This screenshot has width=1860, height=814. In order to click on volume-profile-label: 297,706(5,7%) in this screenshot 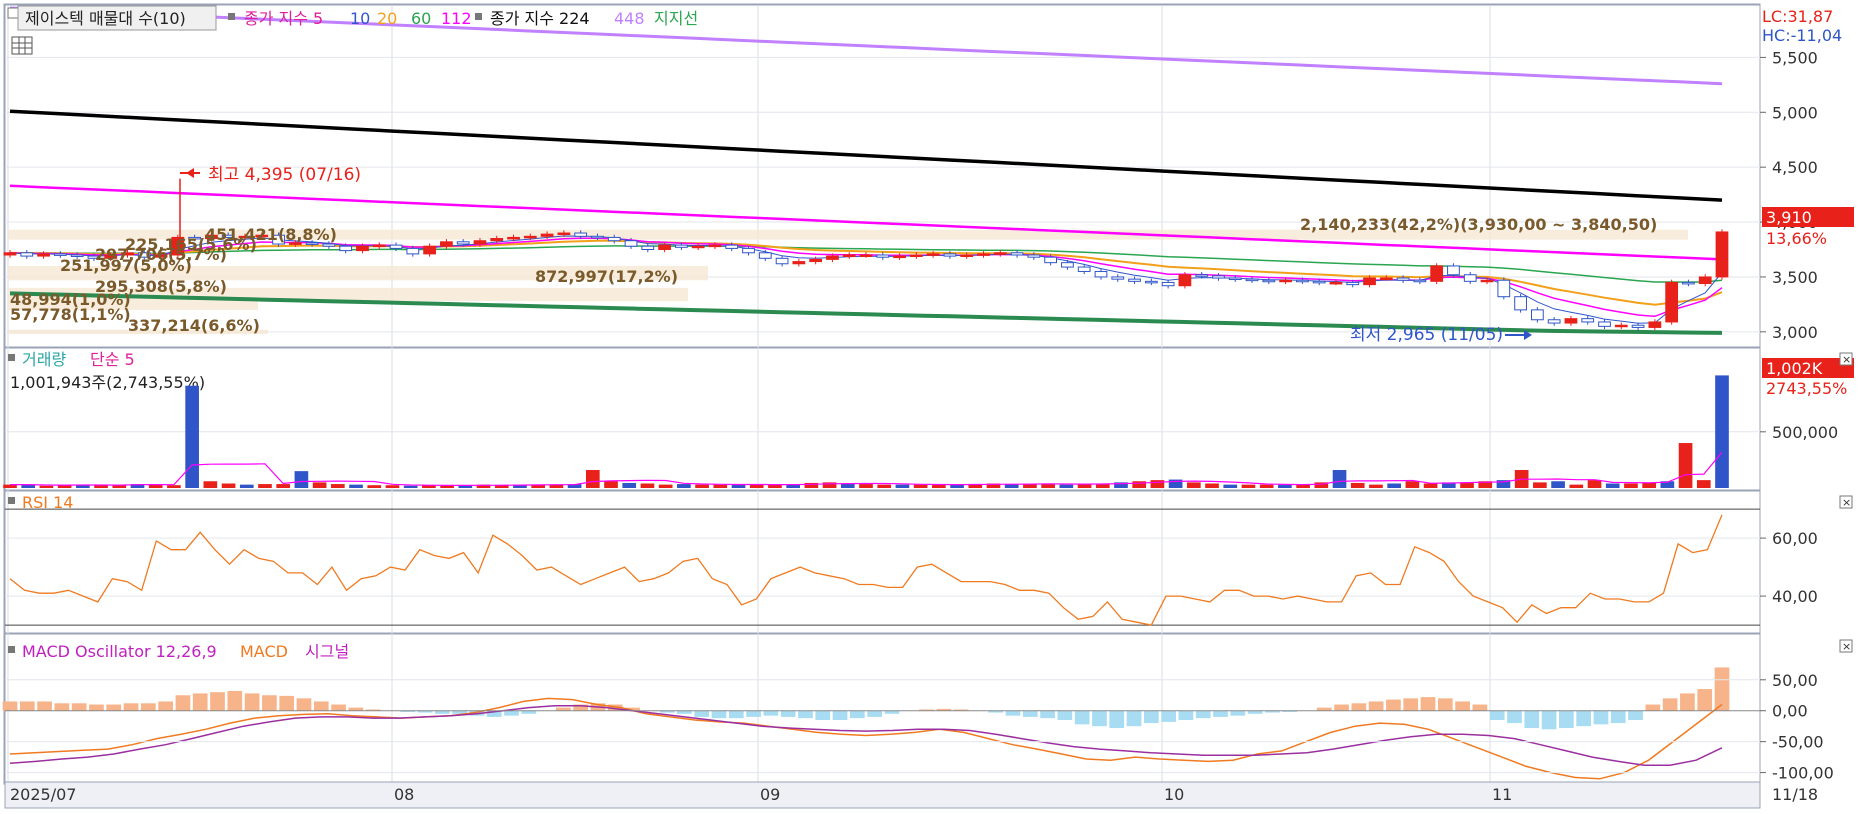, I will do `click(161, 254)`.